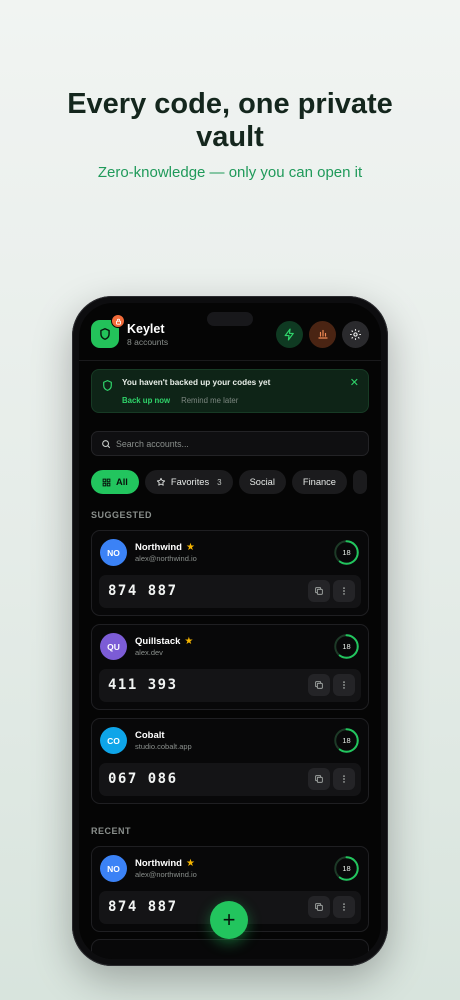 The image size is (460, 1000). I want to click on app-logo, so click(108, 331).